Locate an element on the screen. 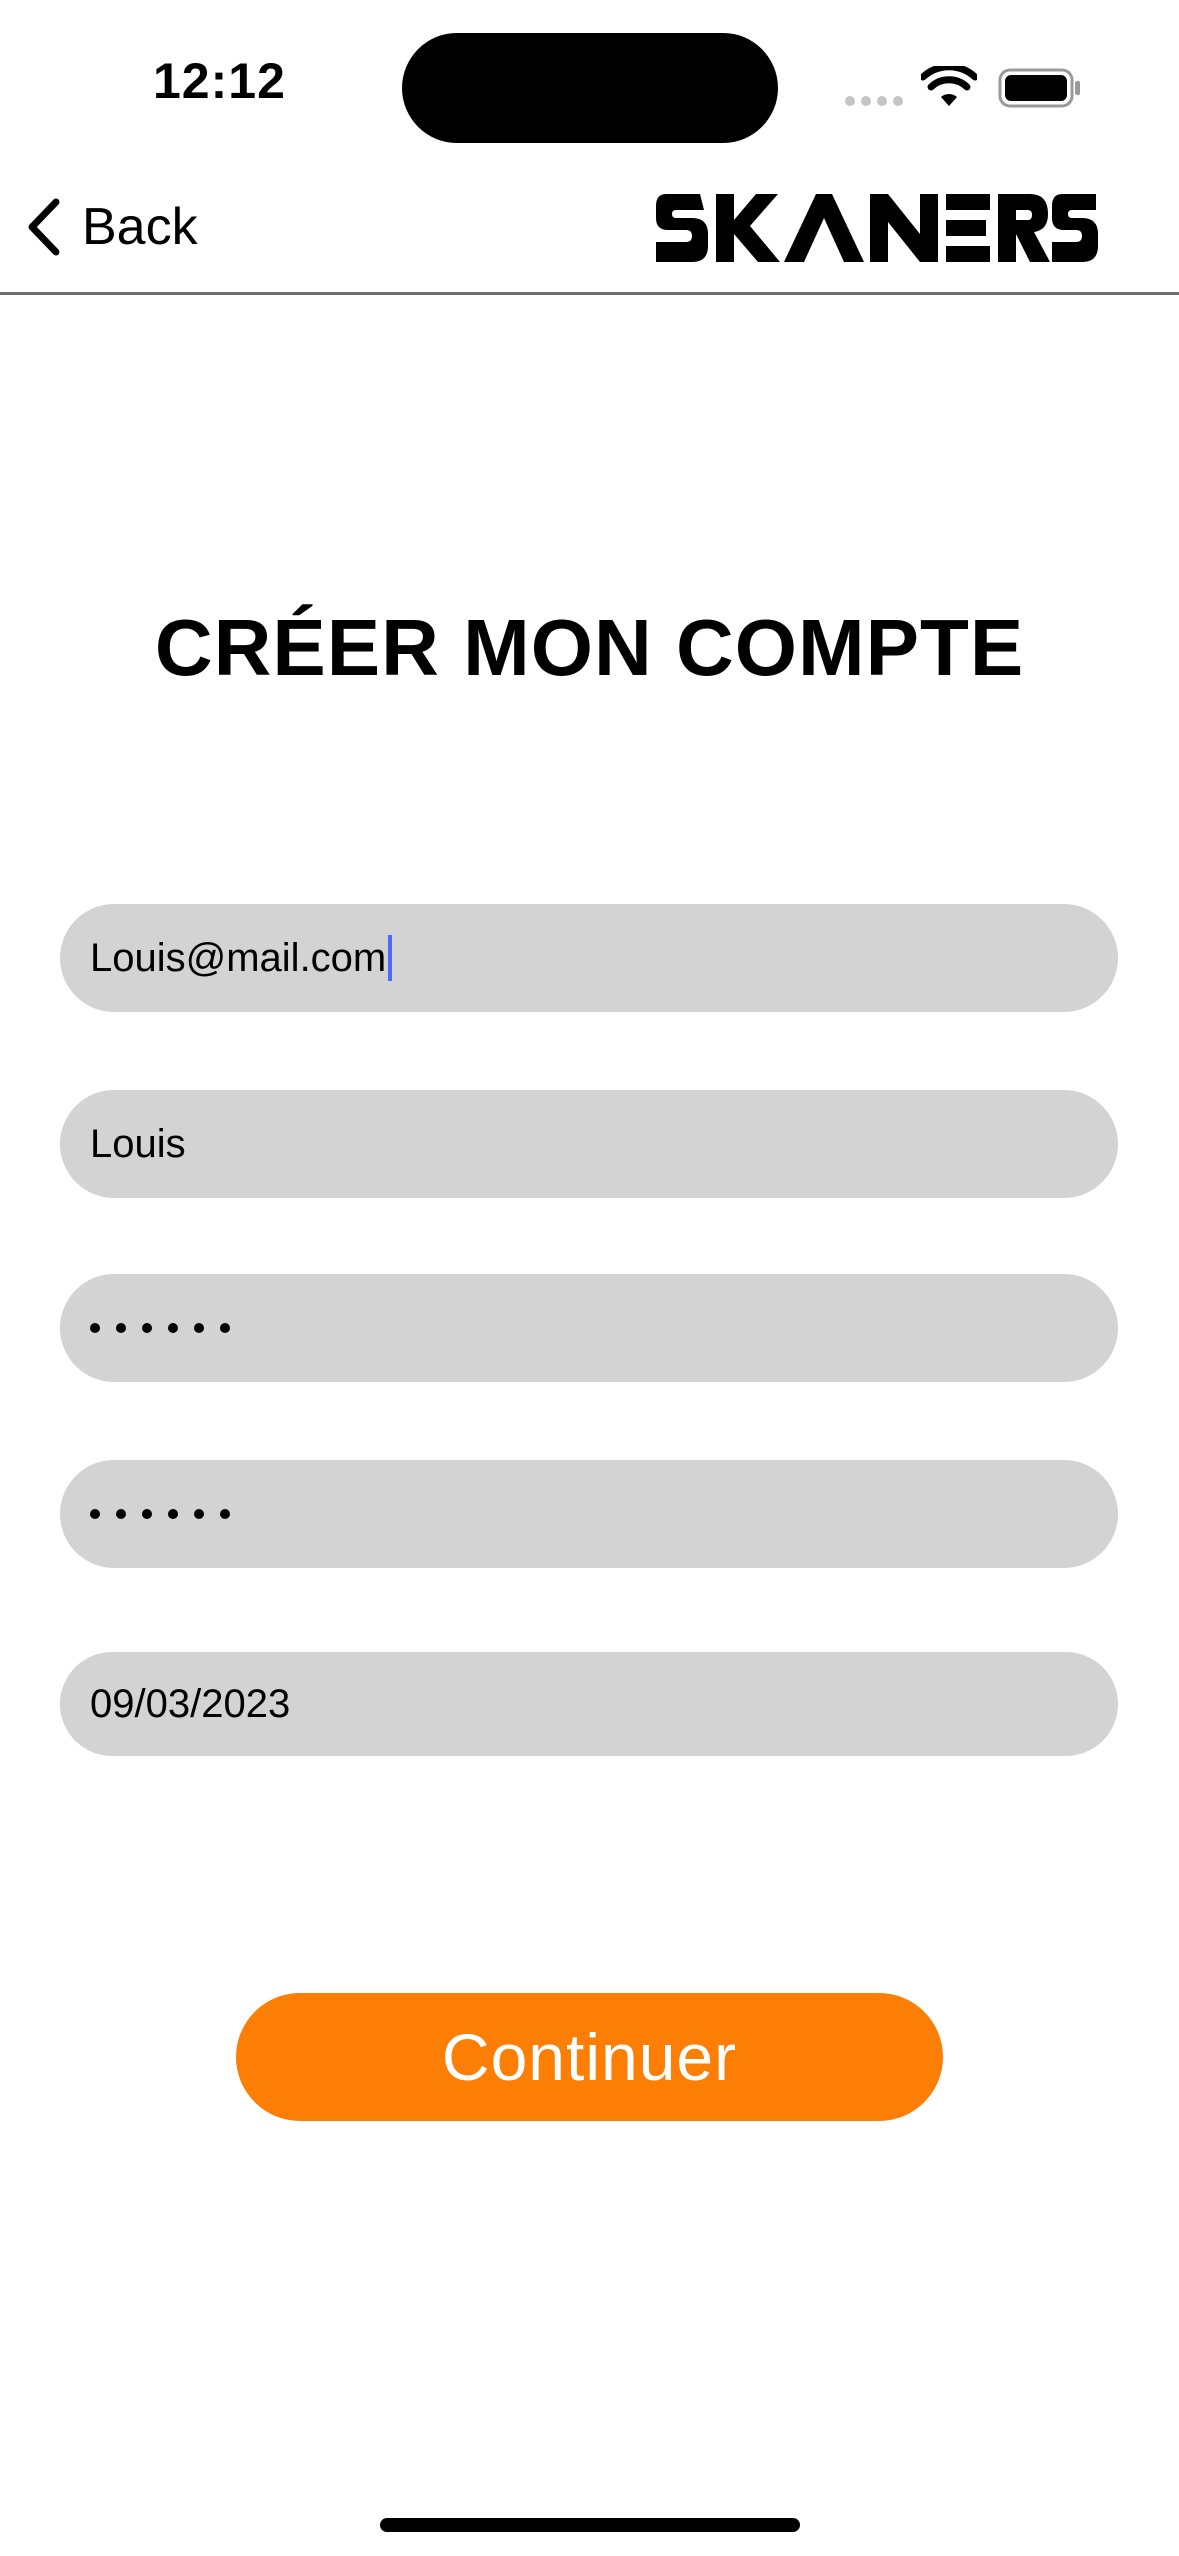 This screenshot has height=2556, width=1179. password-dots is located at coordinates (160, 1328).